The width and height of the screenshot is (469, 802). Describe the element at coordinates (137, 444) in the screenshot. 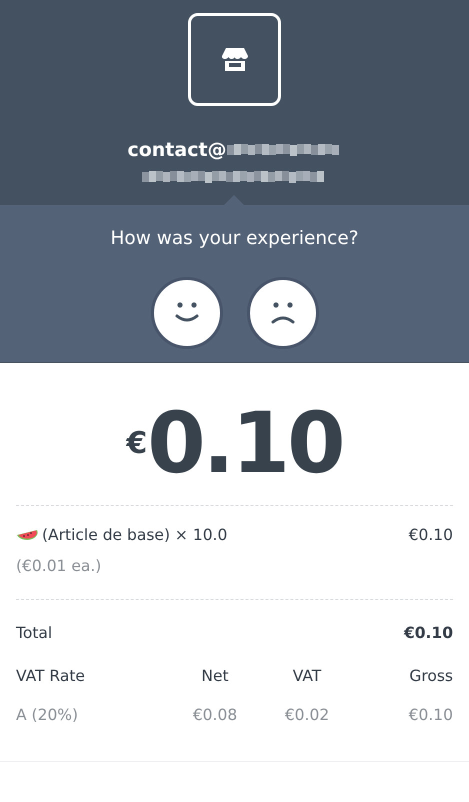

I see `currency-symbol: €` at that location.